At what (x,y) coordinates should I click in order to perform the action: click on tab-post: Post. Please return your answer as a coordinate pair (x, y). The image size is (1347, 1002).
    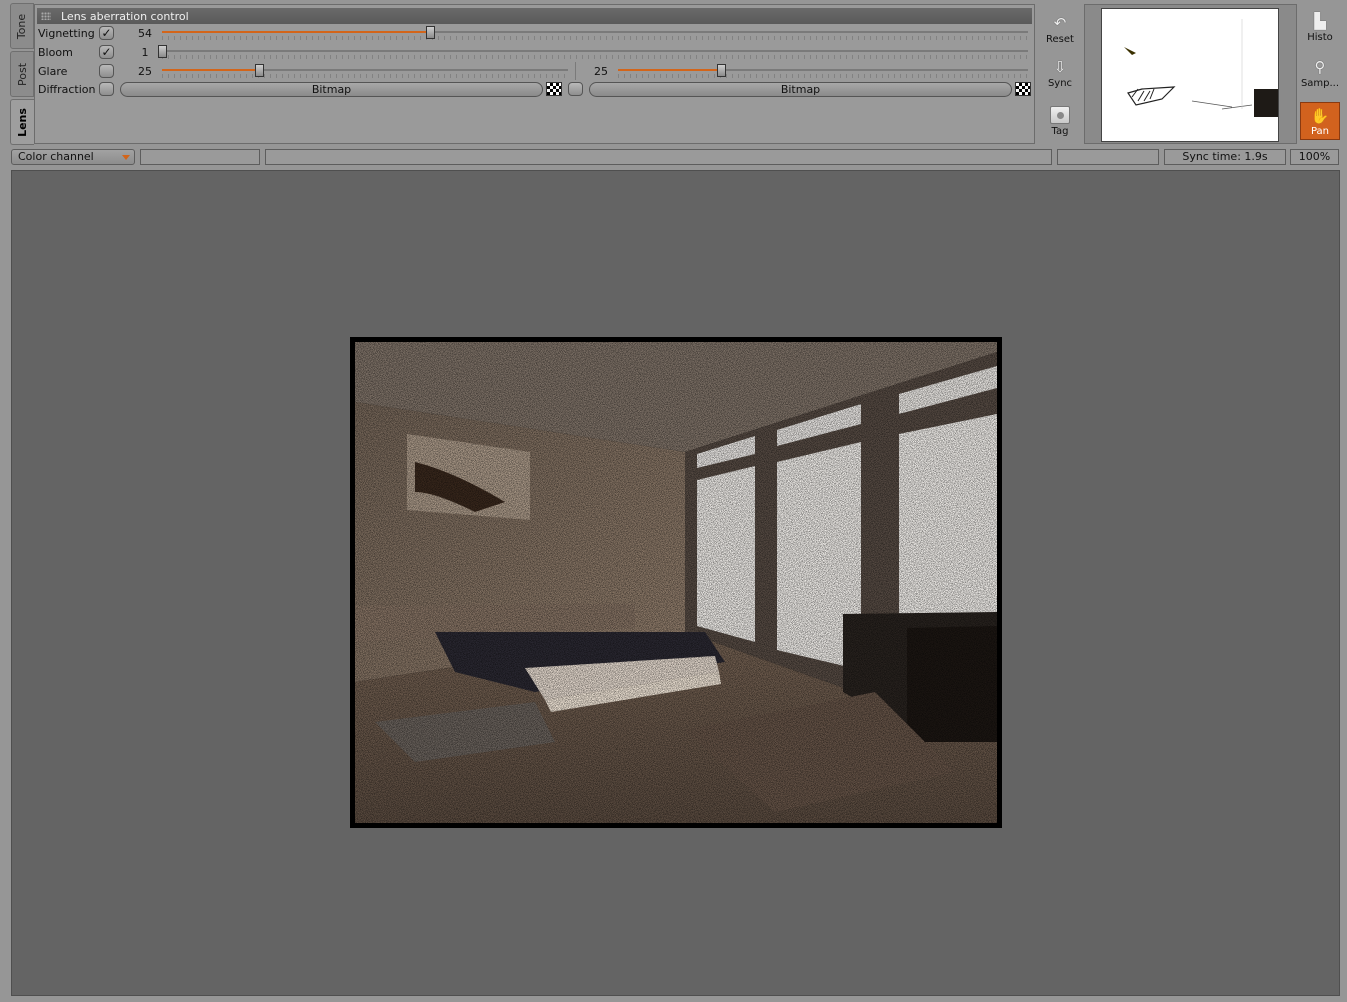
    Looking at the image, I should click on (22, 74).